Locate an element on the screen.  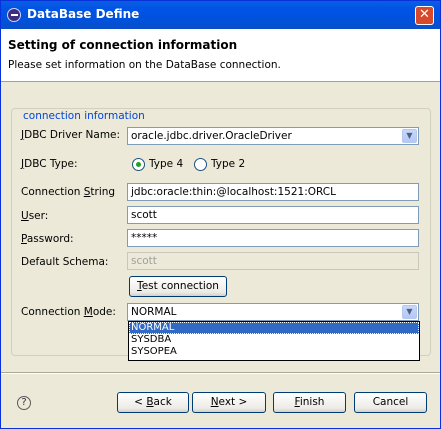
window-title: DataBase Define is located at coordinates (83, 14).